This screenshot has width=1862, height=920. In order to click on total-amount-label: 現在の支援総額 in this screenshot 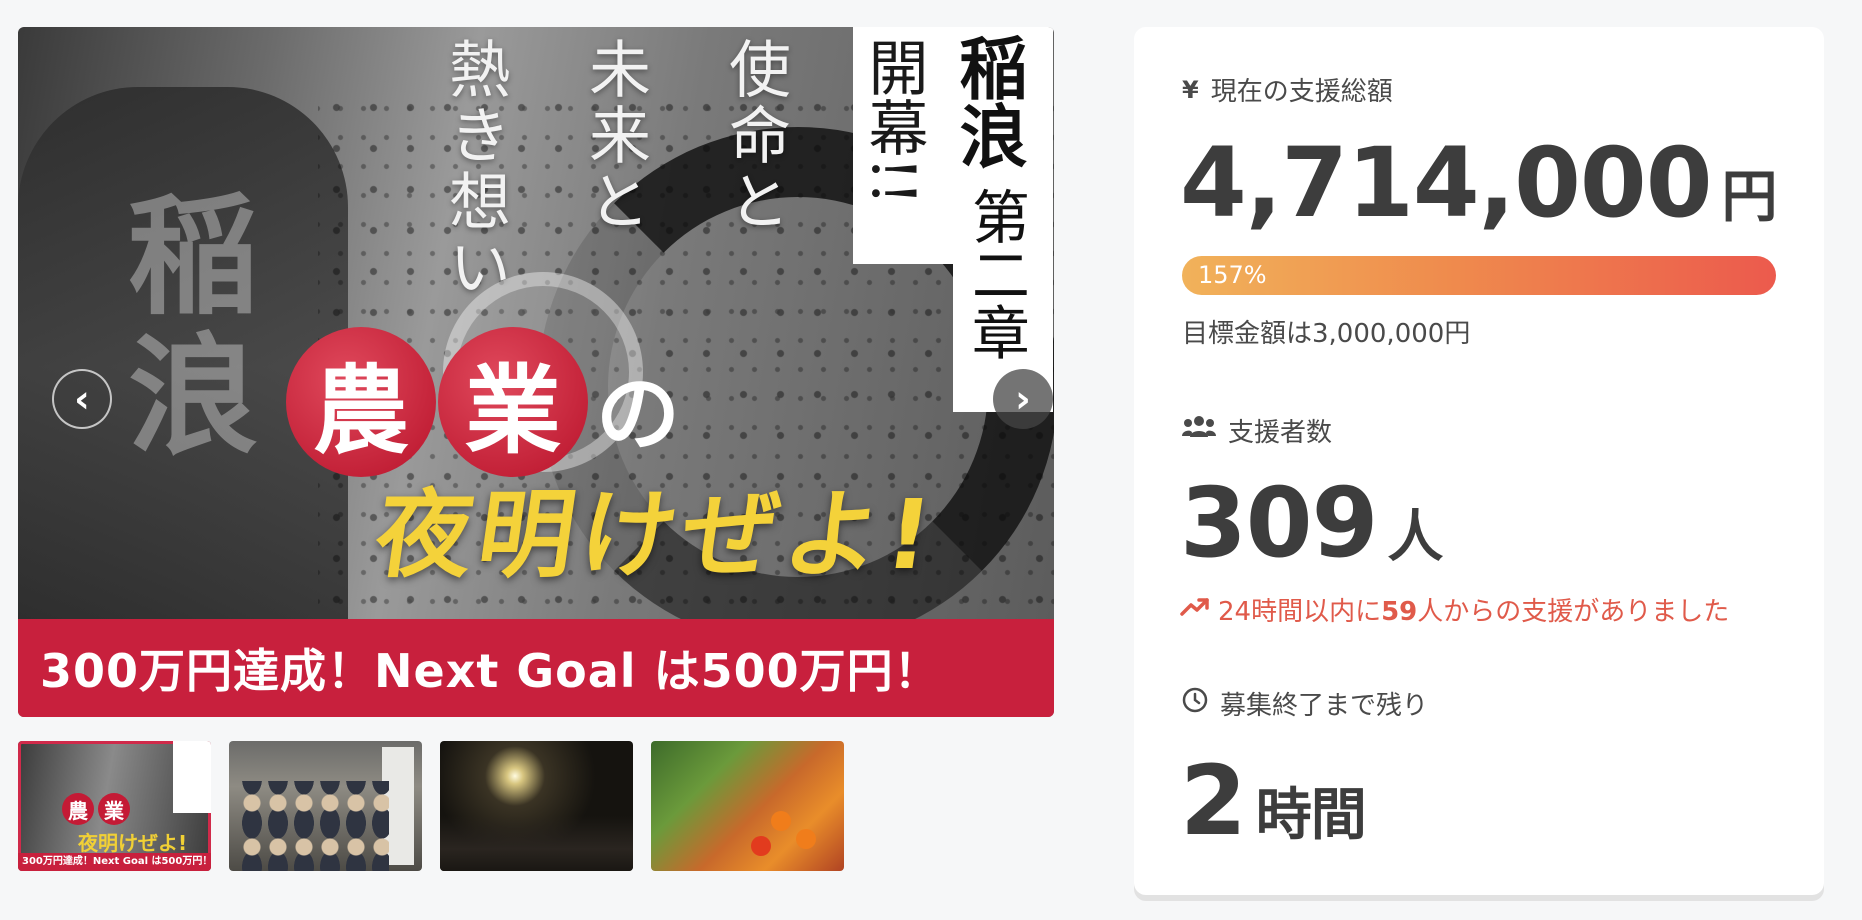, I will do `click(1301, 92)`.